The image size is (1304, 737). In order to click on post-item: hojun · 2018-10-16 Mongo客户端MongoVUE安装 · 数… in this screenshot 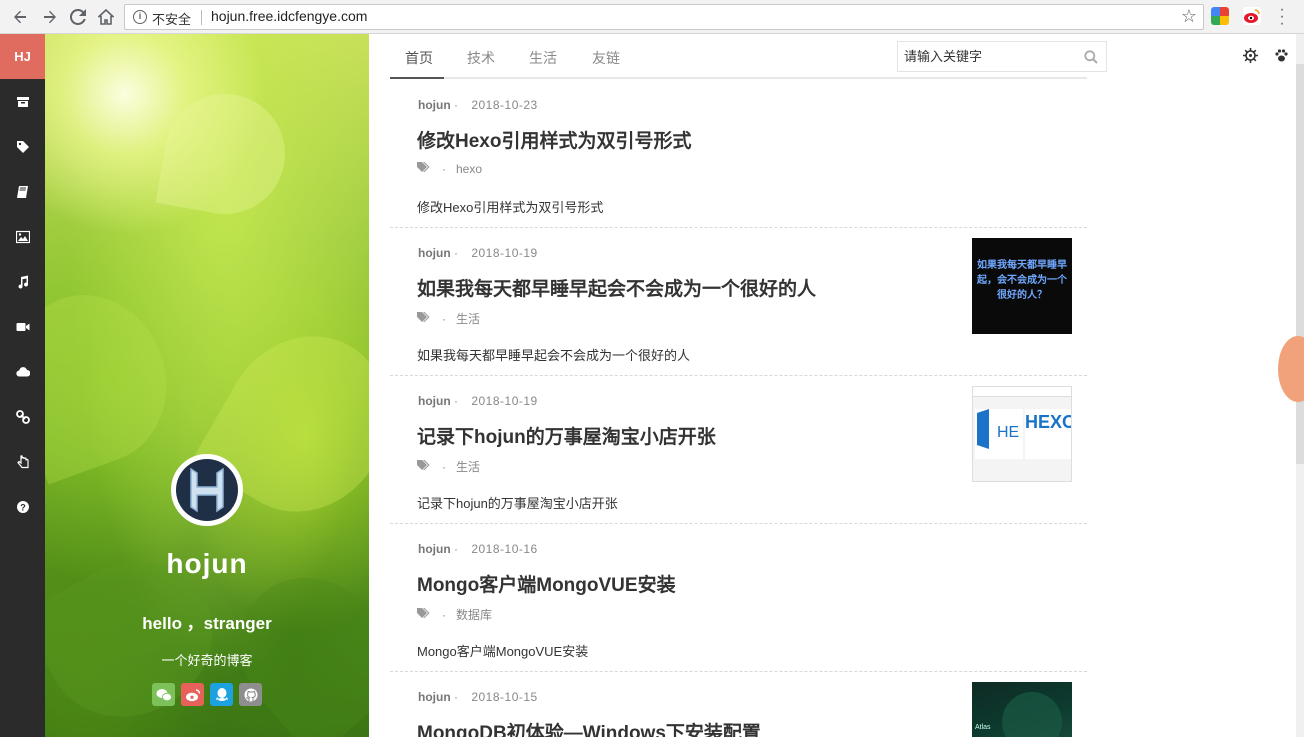, I will do `click(738, 607)`.